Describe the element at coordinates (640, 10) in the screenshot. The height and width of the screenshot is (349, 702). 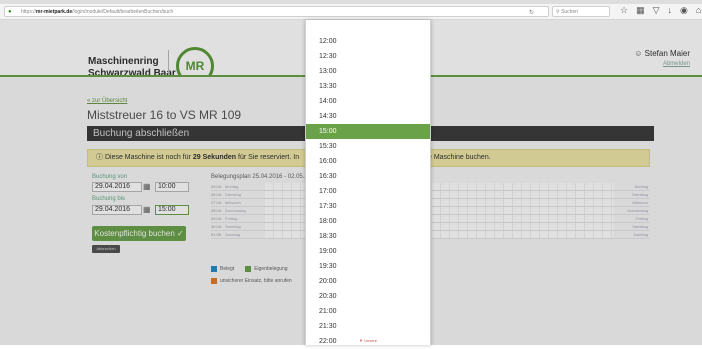
I see `bookmarks-list-icon: ▦` at that location.